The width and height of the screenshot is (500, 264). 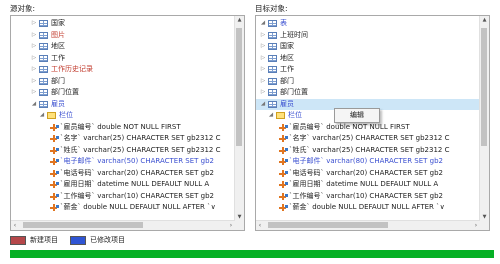 I want to click on table-row: ▷ 图片, so click(x=123, y=35).